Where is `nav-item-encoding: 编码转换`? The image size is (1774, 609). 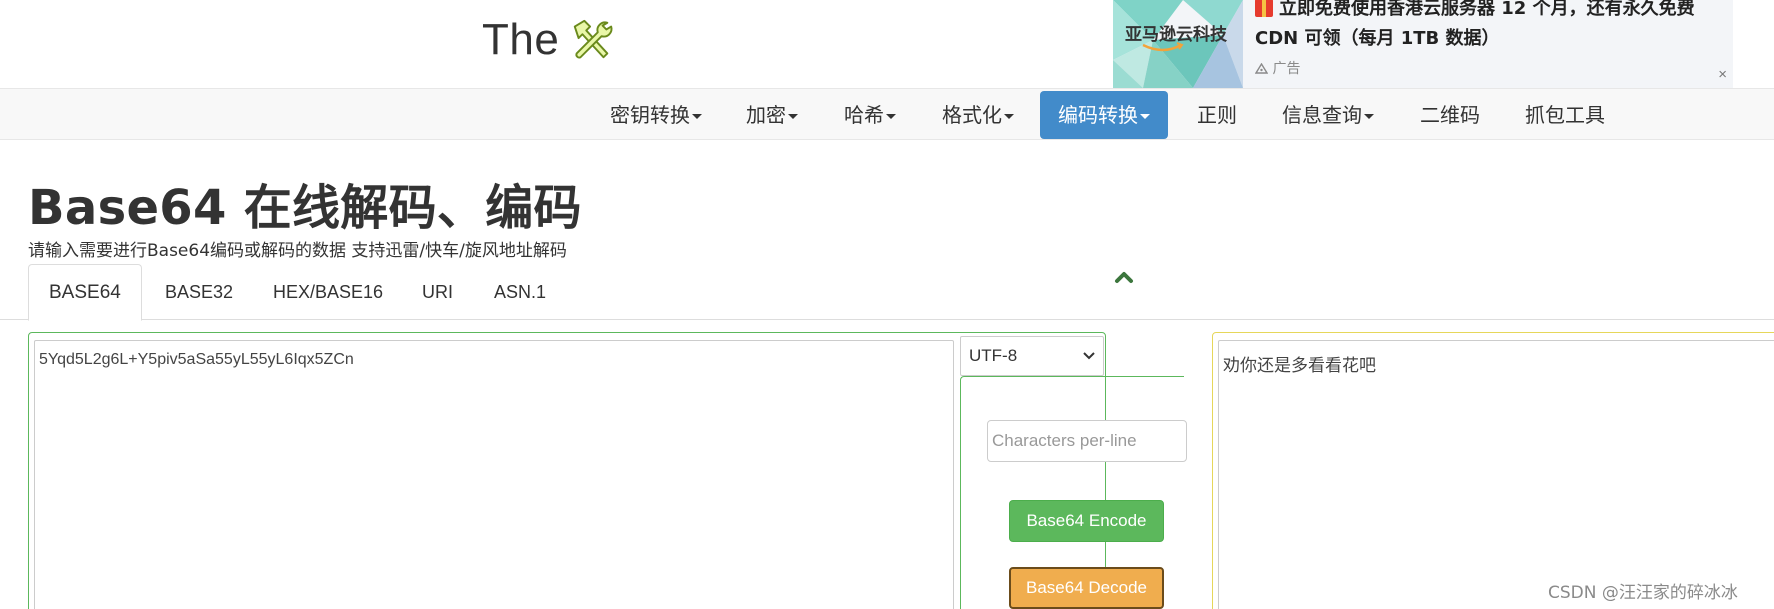
nav-item-encoding: 编码转换 is located at coordinates (1104, 115).